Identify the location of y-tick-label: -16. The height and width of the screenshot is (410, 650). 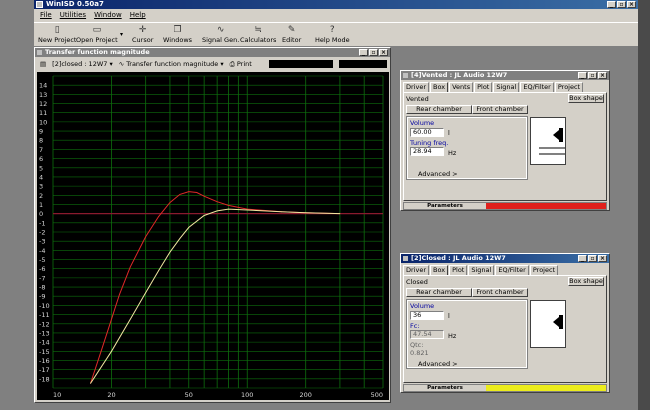
(44, 361).